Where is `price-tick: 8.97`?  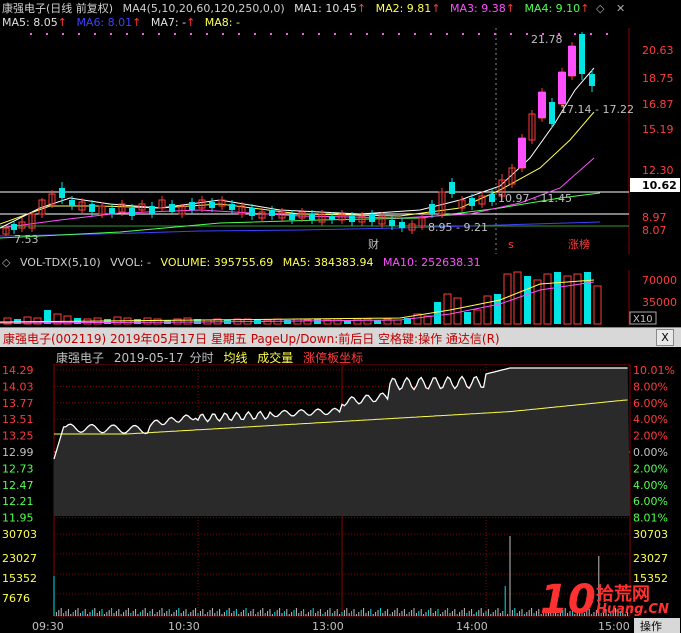
price-tick: 8.97 is located at coordinates (654, 217).